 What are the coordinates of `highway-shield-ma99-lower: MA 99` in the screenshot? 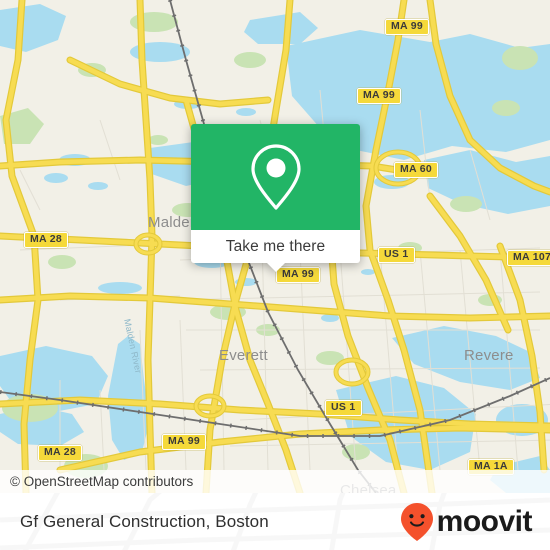 It's located at (184, 442).